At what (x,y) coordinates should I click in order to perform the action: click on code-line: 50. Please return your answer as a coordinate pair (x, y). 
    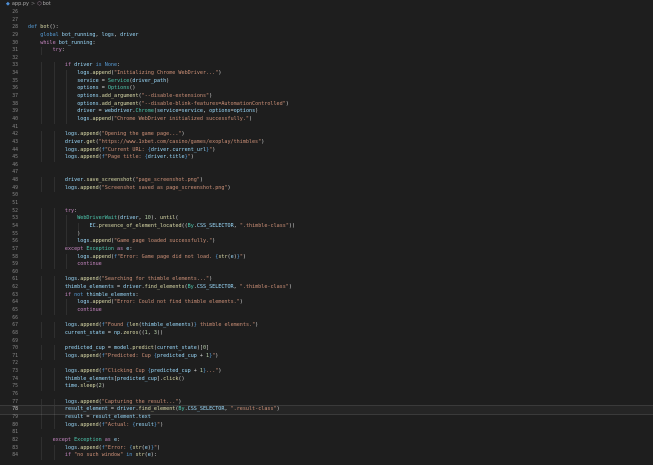
    Looking at the image, I should click on (326, 196).